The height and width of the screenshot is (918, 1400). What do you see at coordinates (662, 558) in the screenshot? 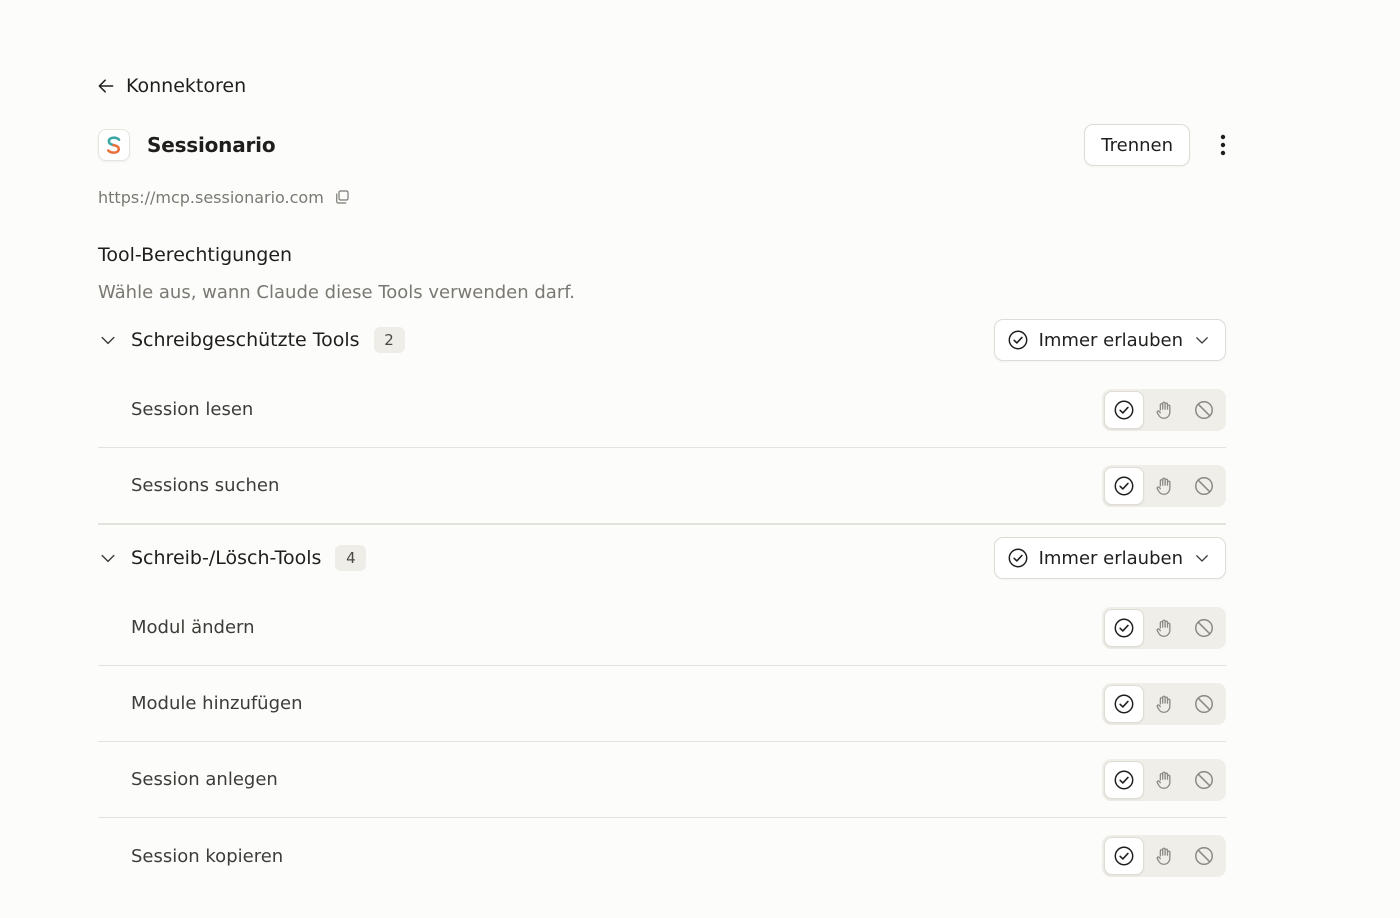
I see `tool-group-header: Schreib-/Lösch-Tools 4 Immer erlauben` at bounding box center [662, 558].